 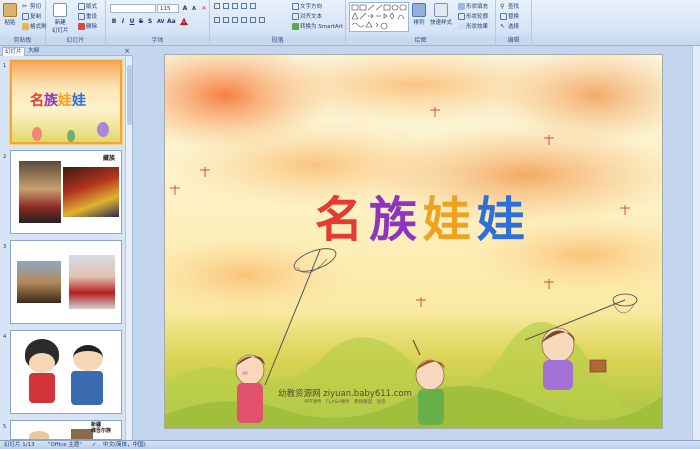 I want to click on pen-icon, so click(x=461, y=16).